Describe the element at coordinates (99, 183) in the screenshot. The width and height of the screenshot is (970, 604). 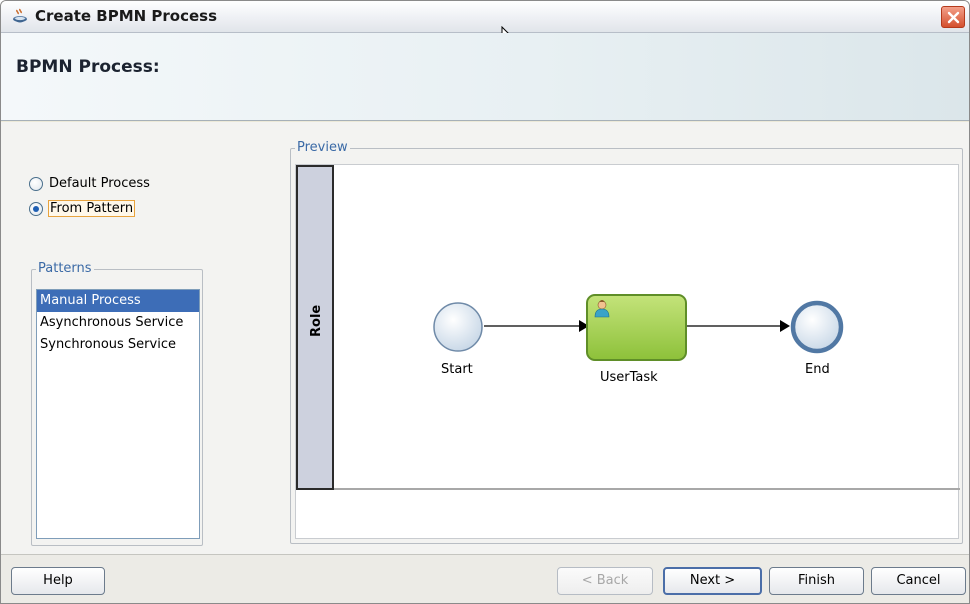
I see `default-process-label: Default Process` at that location.